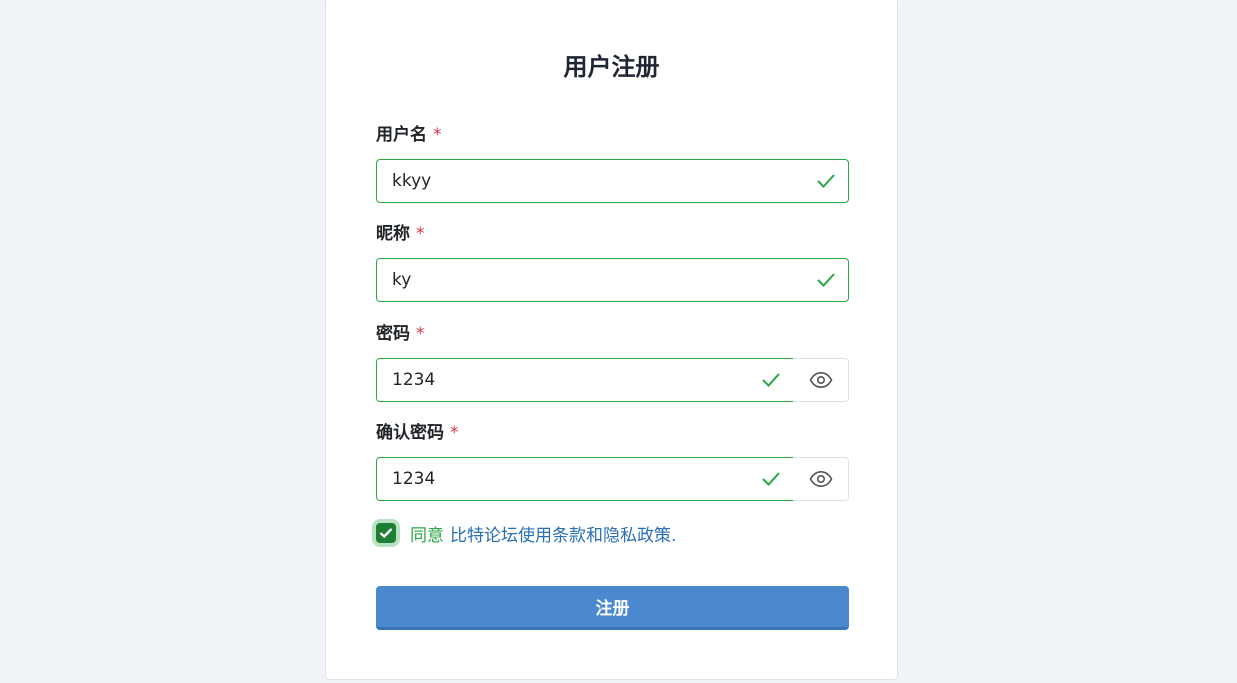 This screenshot has height=683, width=1237. I want to click on register-button: 注册, so click(612, 608).